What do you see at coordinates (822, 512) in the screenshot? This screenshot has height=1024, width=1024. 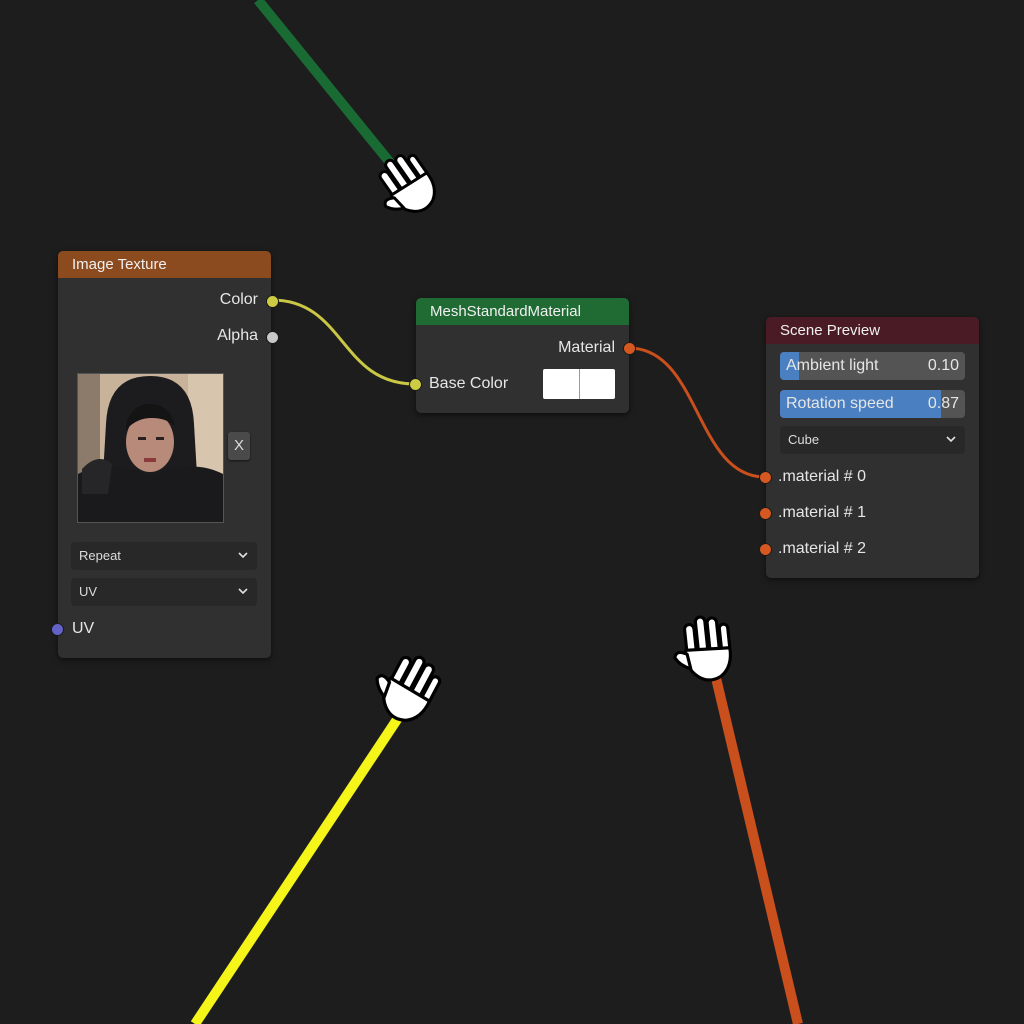 I see `input-material-1-label: .material # 1` at bounding box center [822, 512].